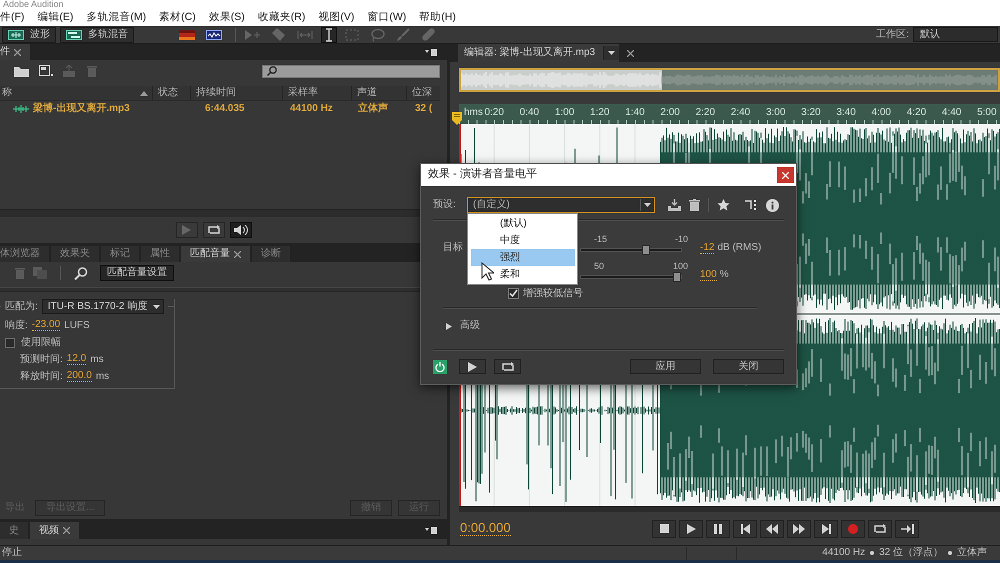 The image size is (1000, 563). Describe the element at coordinates (729, 80) in the screenshot. I see `waveform-overview` at that location.